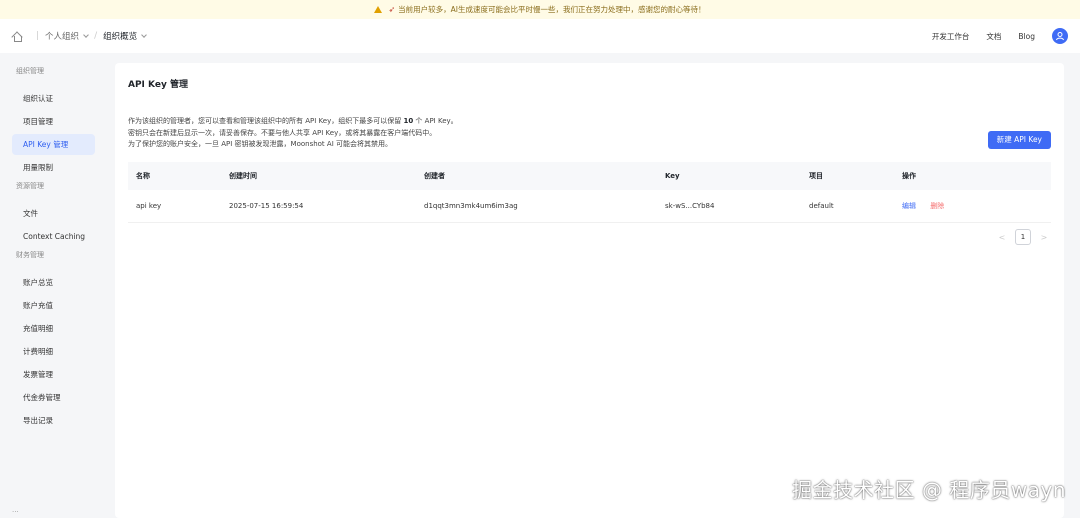 Image resolution: width=1080 pixels, height=518 pixels. Describe the element at coordinates (993, 36) in the screenshot. I see `docs-link: 文档` at that location.